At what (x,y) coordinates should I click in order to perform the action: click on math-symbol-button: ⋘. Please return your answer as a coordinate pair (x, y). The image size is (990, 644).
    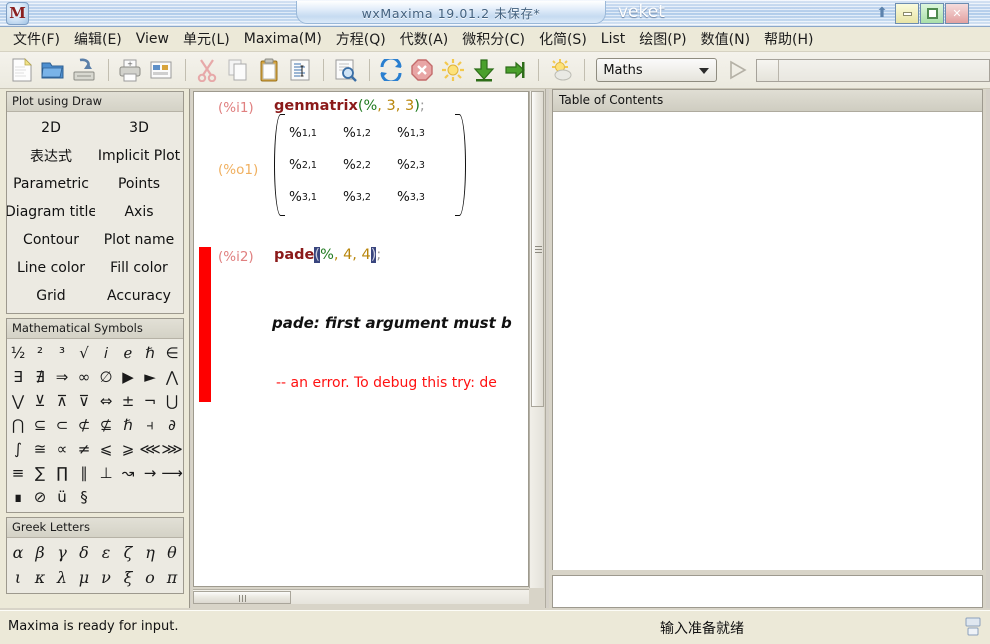
    Looking at the image, I should click on (150, 449).